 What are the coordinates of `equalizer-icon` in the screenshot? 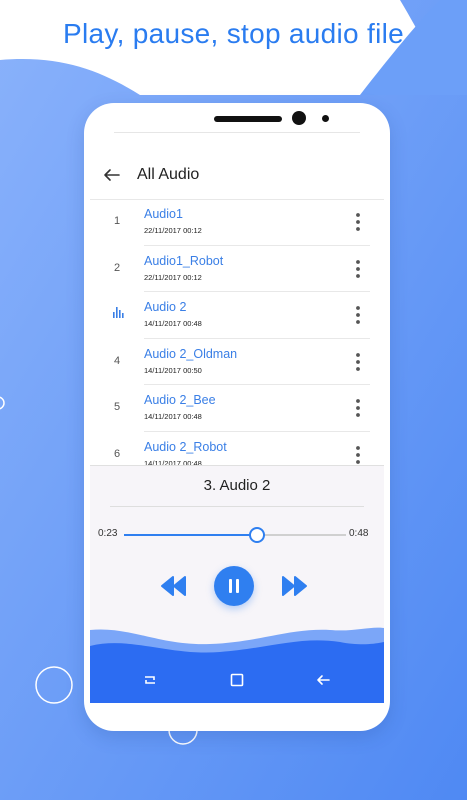 It's located at (118, 312).